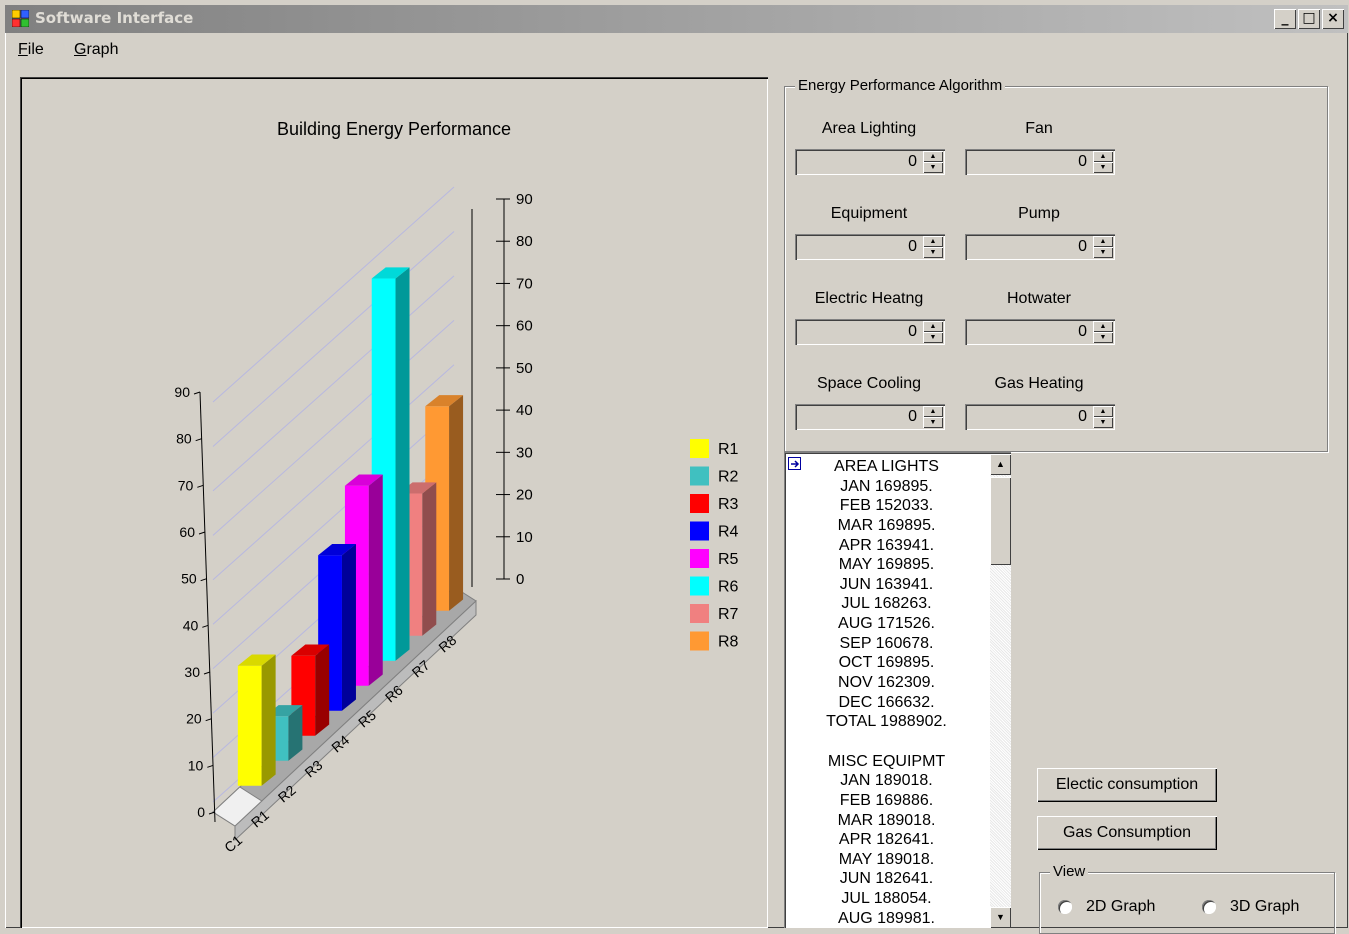 The height and width of the screenshot is (934, 1349). I want to click on menu-bar: File Graph, so click(676, 48).